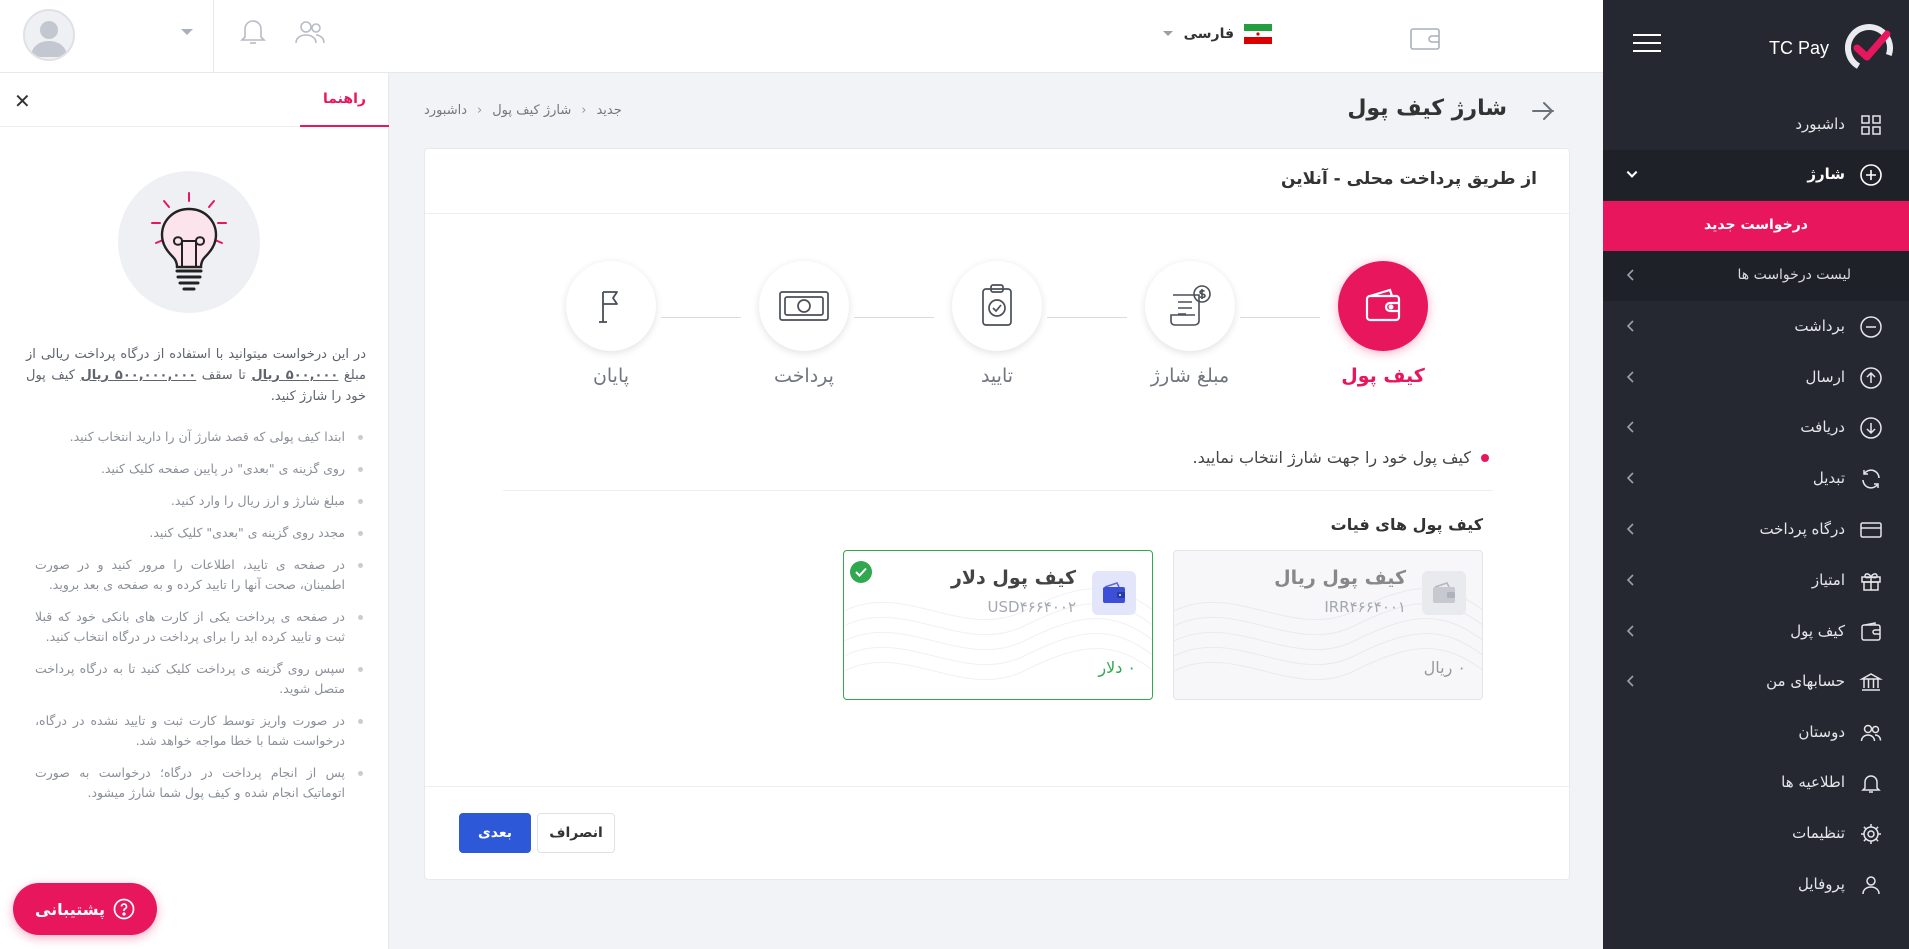 The image size is (1909, 949). Describe the element at coordinates (1818, 833) in the screenshot. I see `sidebar-item-label: تنظیمات` at that location.